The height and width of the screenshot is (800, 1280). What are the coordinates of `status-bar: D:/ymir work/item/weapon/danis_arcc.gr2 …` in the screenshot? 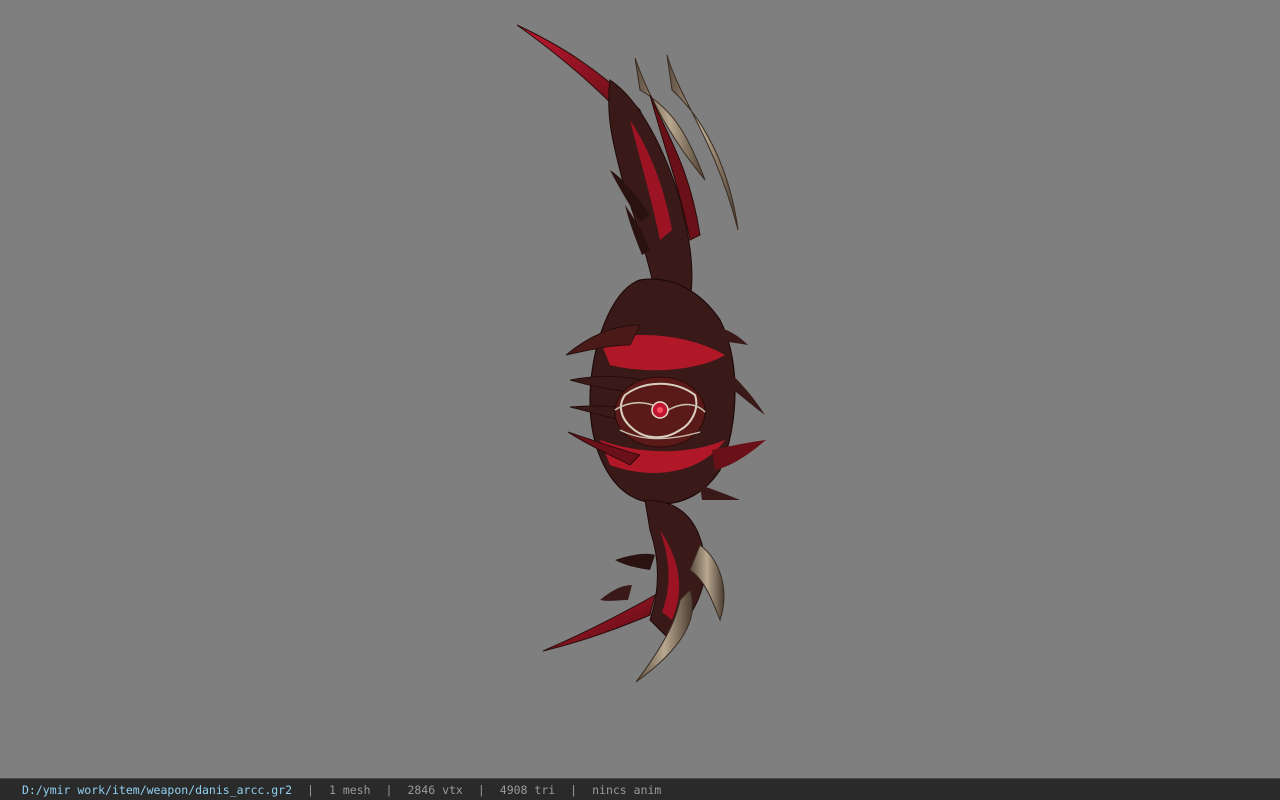 It's located at (640, 789).